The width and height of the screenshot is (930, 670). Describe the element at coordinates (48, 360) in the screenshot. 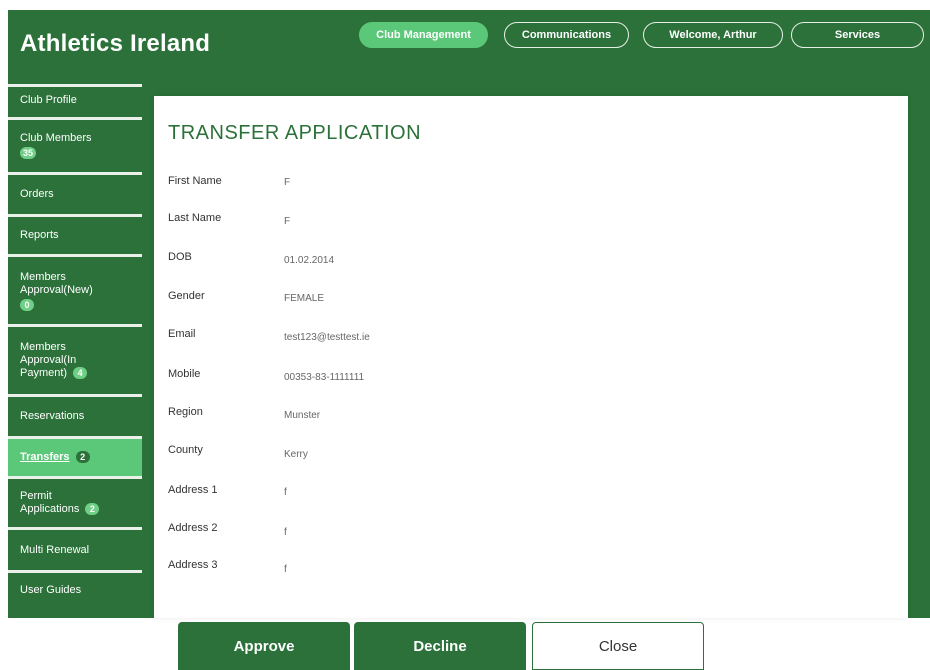

I see `sidebar-item-label-line: Approval(In` at that location.